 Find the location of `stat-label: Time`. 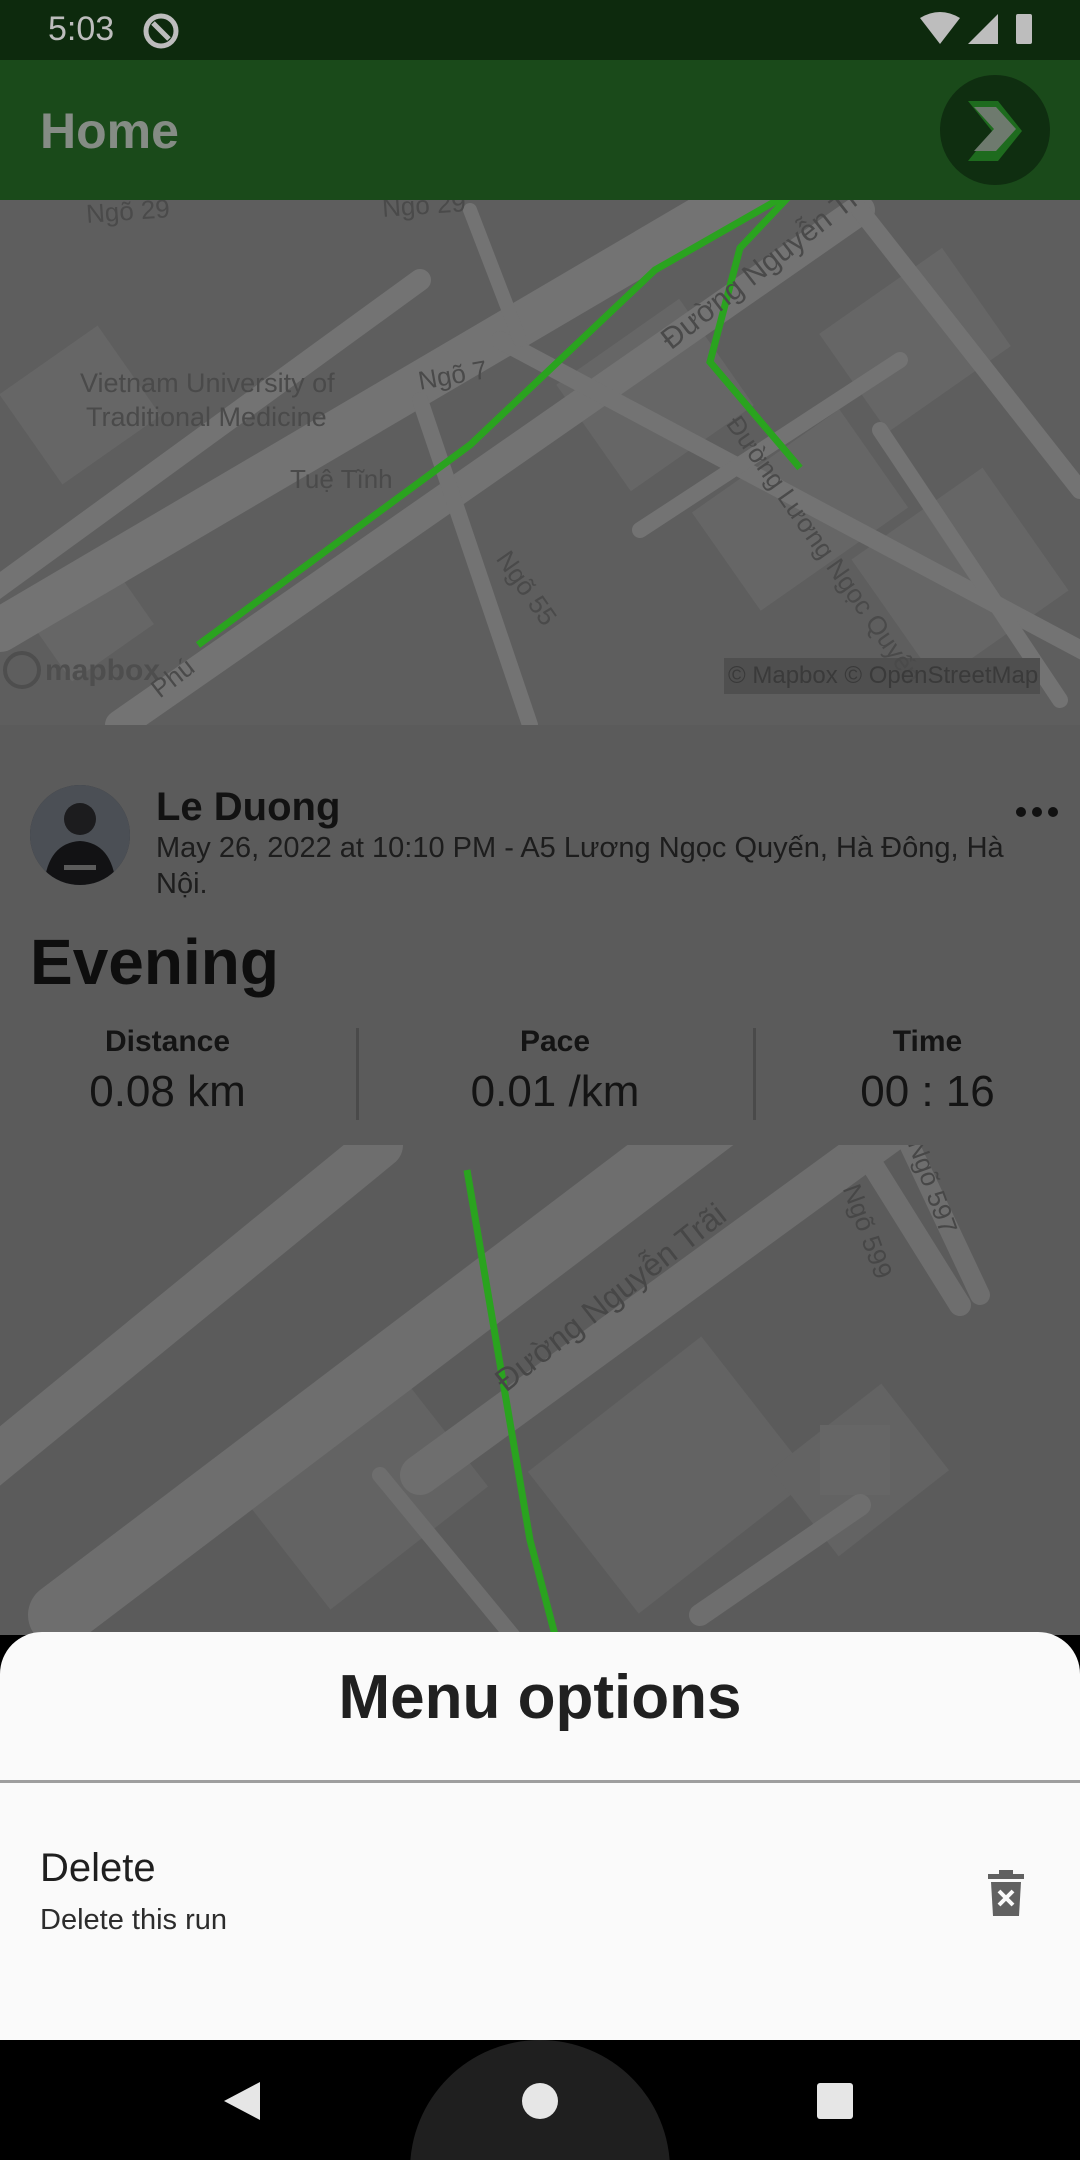

stat-label: Time is located at coordinates (927, 1041).